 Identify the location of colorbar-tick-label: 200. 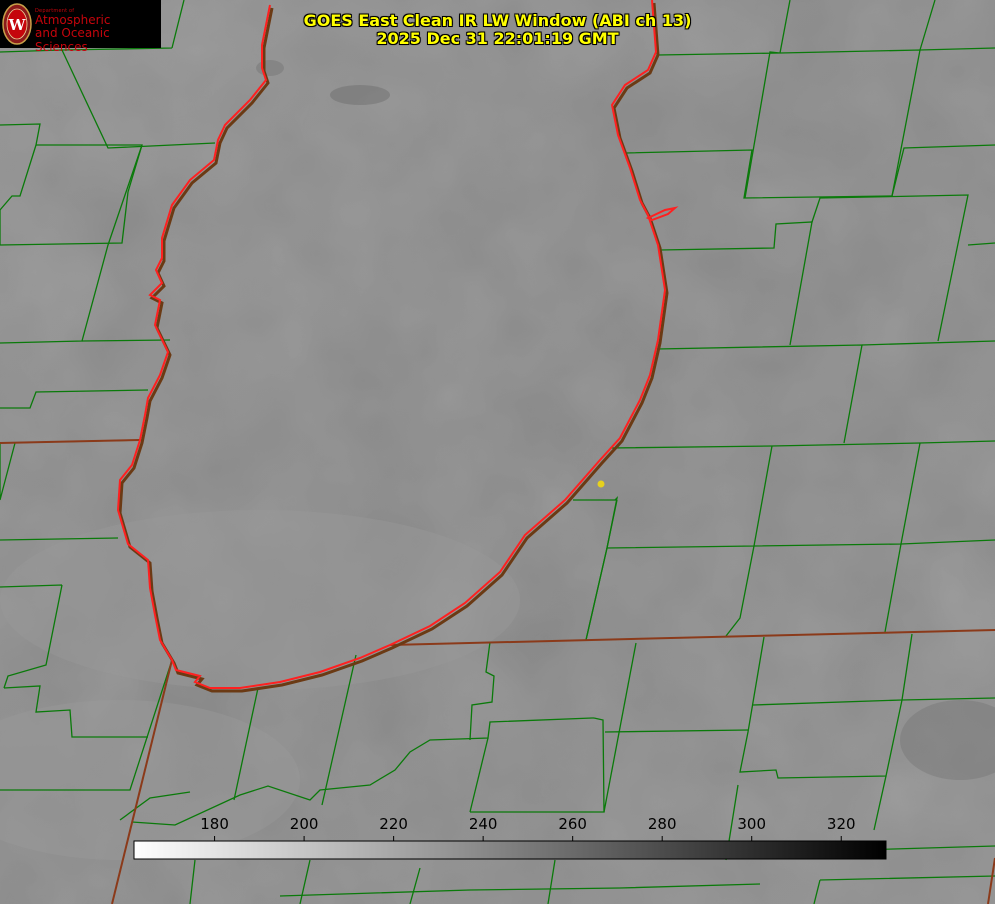
(304, 824).